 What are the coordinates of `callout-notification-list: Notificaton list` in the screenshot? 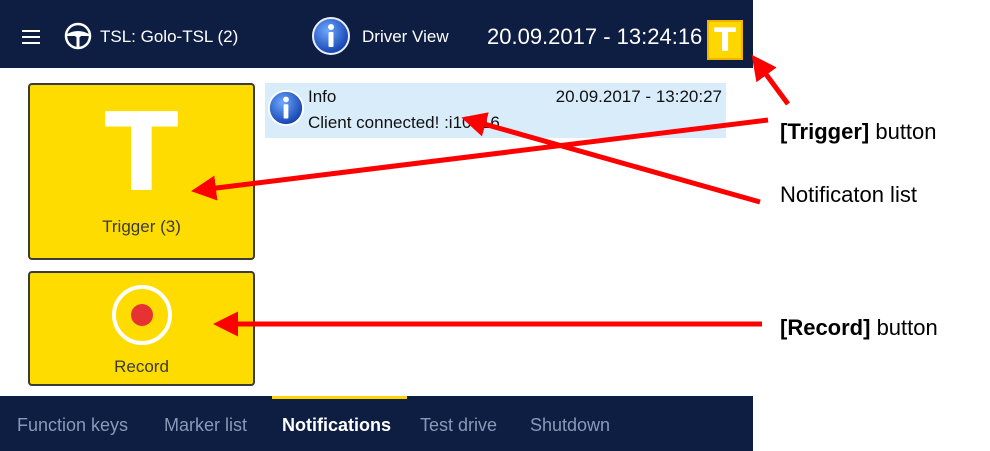 It's located at (848, 194).